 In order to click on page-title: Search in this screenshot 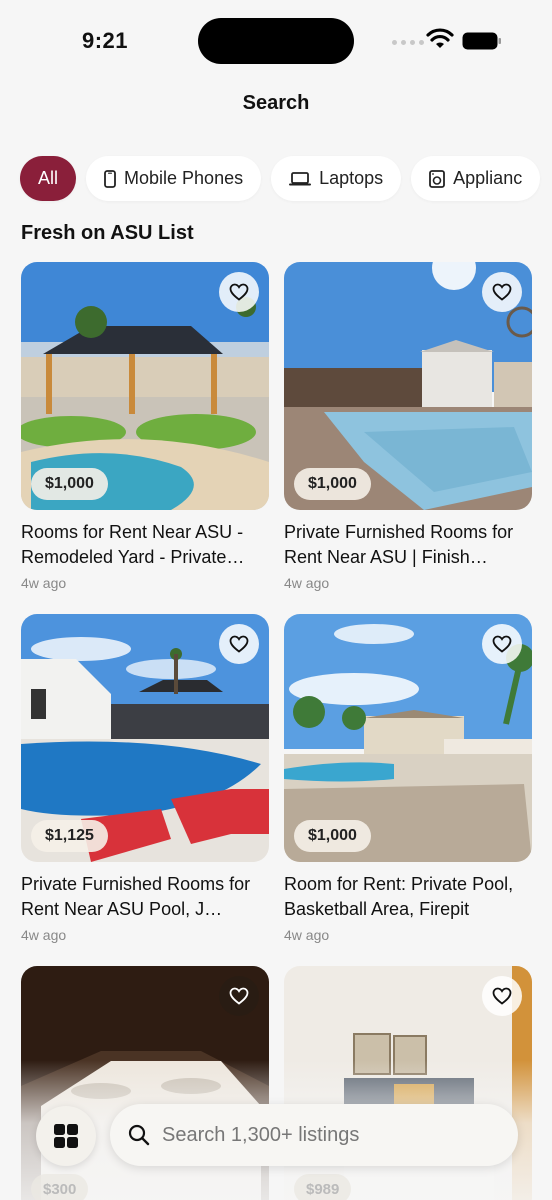, I will do `click(276, 103)`.